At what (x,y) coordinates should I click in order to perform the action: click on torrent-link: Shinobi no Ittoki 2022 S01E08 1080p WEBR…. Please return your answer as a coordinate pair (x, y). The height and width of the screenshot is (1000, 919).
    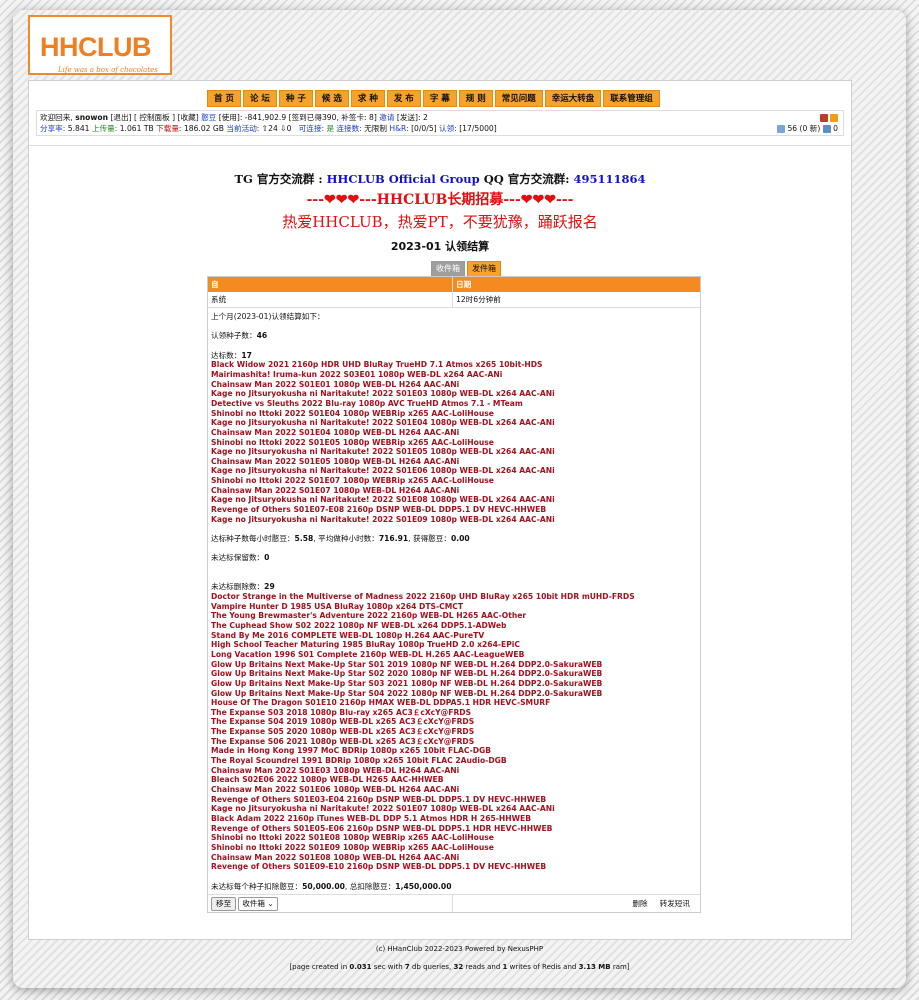
    Looking at the image, I should click on (454, 838).